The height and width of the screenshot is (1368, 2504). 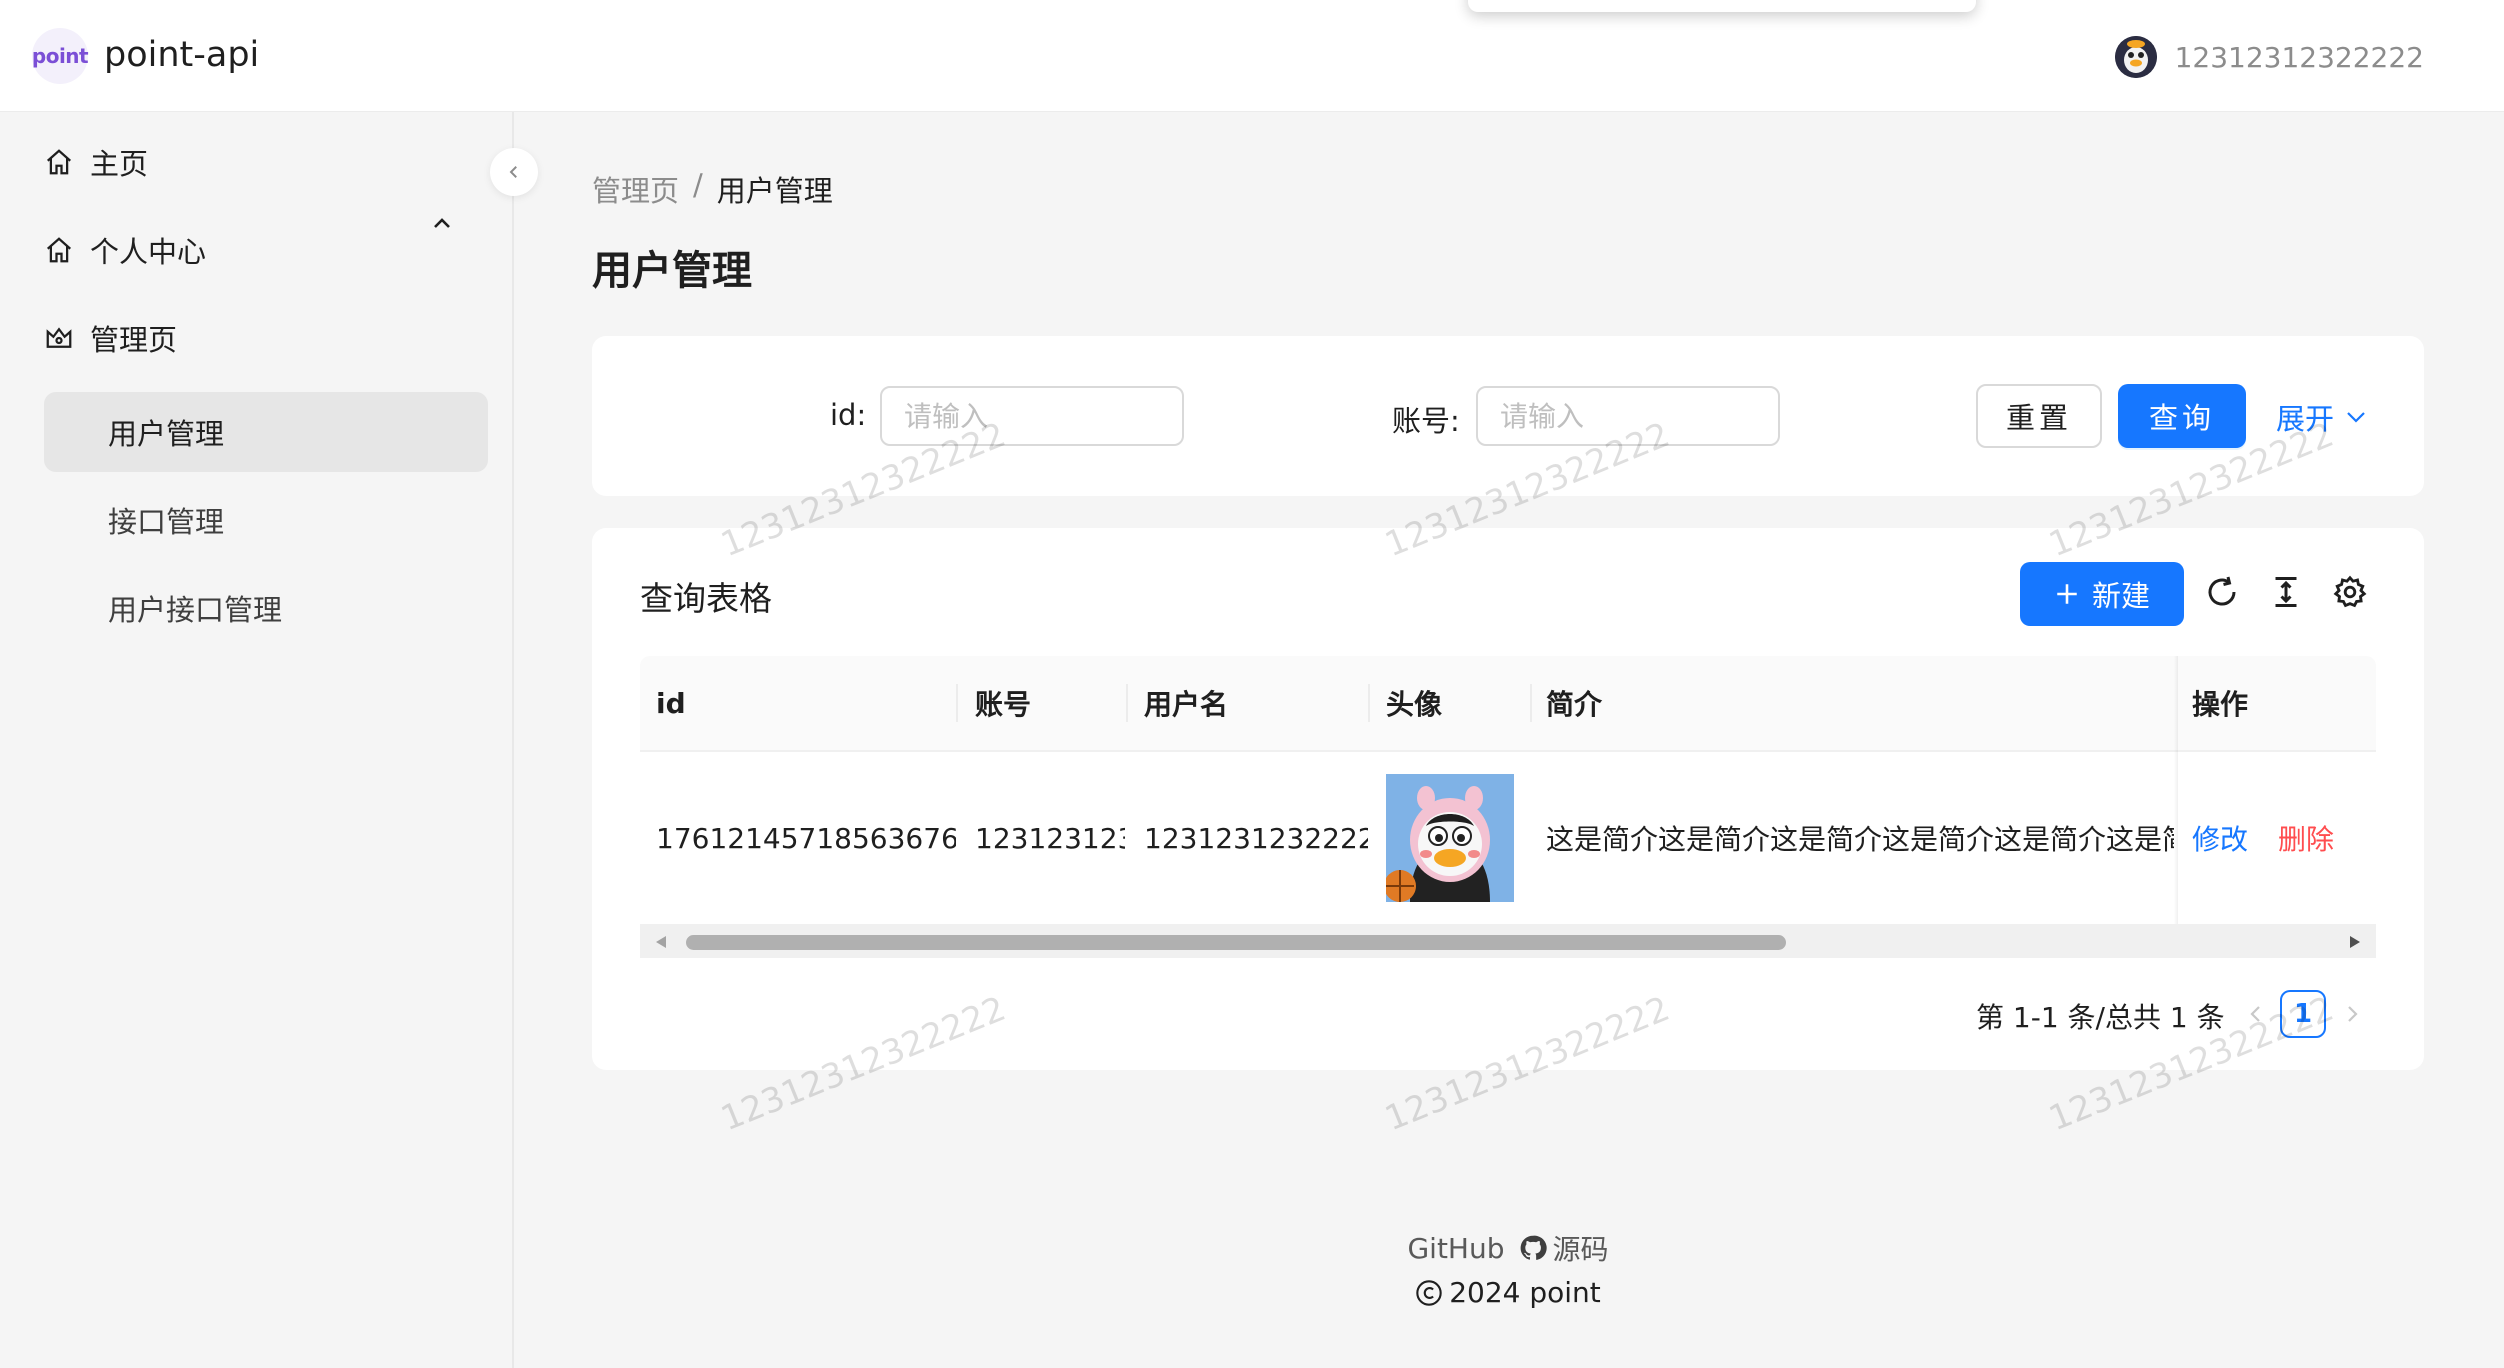 I want to click on sidebar-item-admin: 管理页, so click(x=110, y=338).